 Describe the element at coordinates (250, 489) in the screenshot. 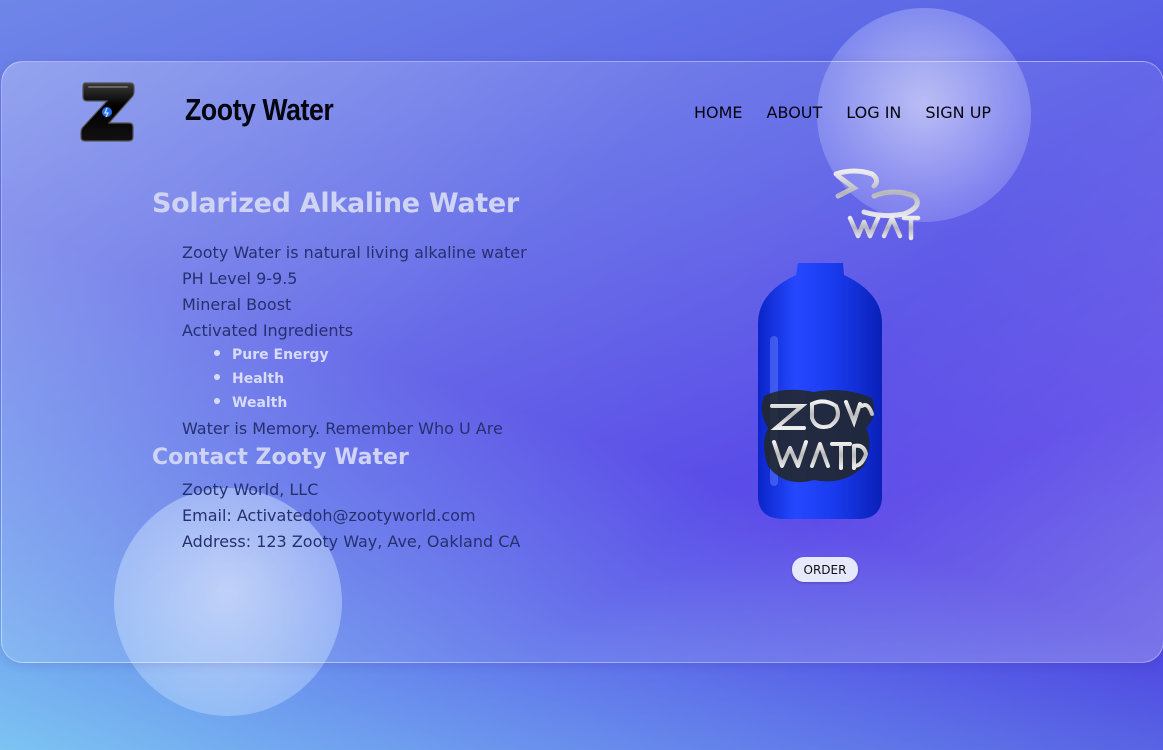

I see `contact-company: Zooty World, LLC` at that location.